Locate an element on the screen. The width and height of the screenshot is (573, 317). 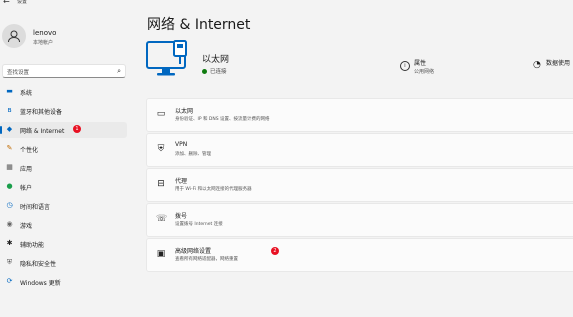
sidebar-item-time-language: ◷ 时间和语言 is located at coordinates (63, 206).